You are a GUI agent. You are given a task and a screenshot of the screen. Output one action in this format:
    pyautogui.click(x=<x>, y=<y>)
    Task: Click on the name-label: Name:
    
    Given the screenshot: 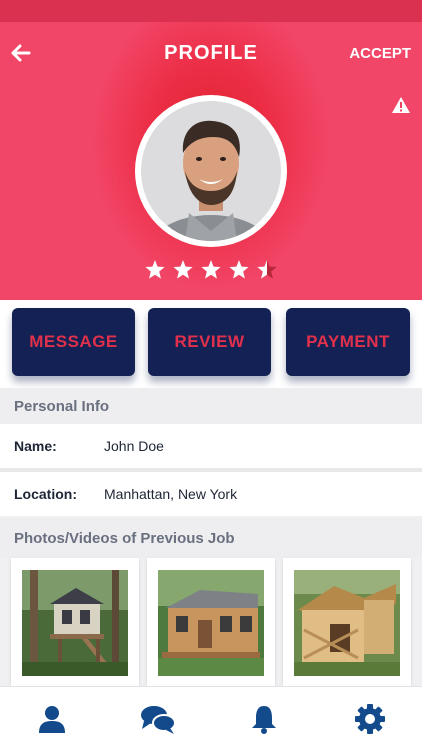 What is the action you would take?
    pyautogui.click(x=35, y=446)
    